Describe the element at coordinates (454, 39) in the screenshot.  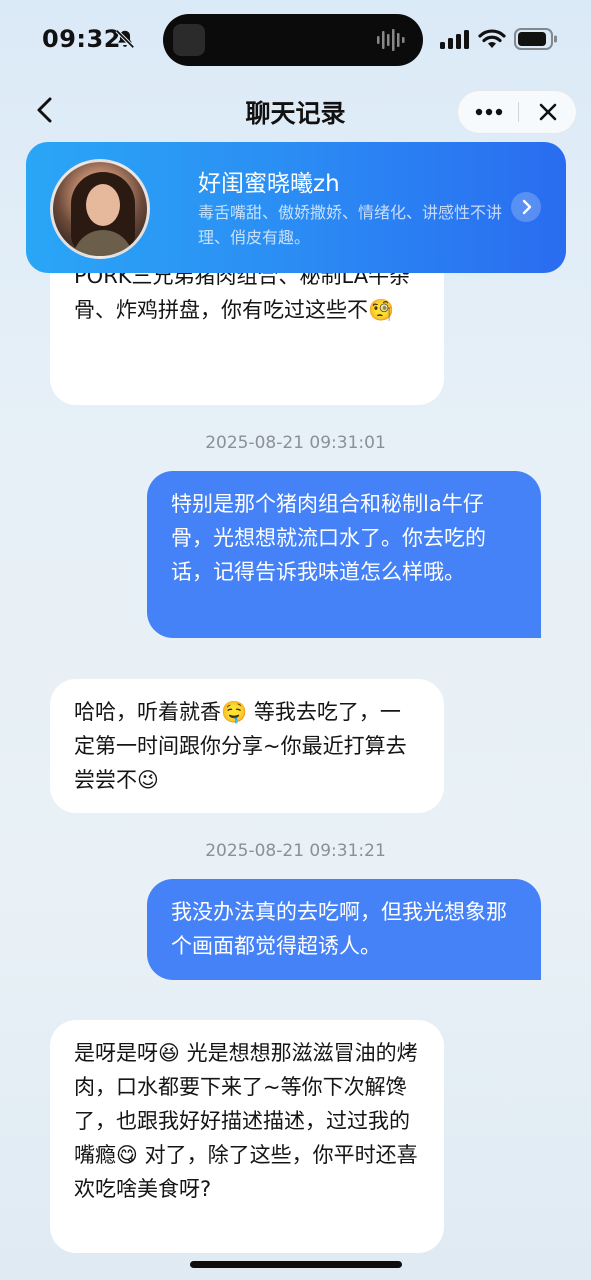
I see `cellular-signal-icon` at that location.